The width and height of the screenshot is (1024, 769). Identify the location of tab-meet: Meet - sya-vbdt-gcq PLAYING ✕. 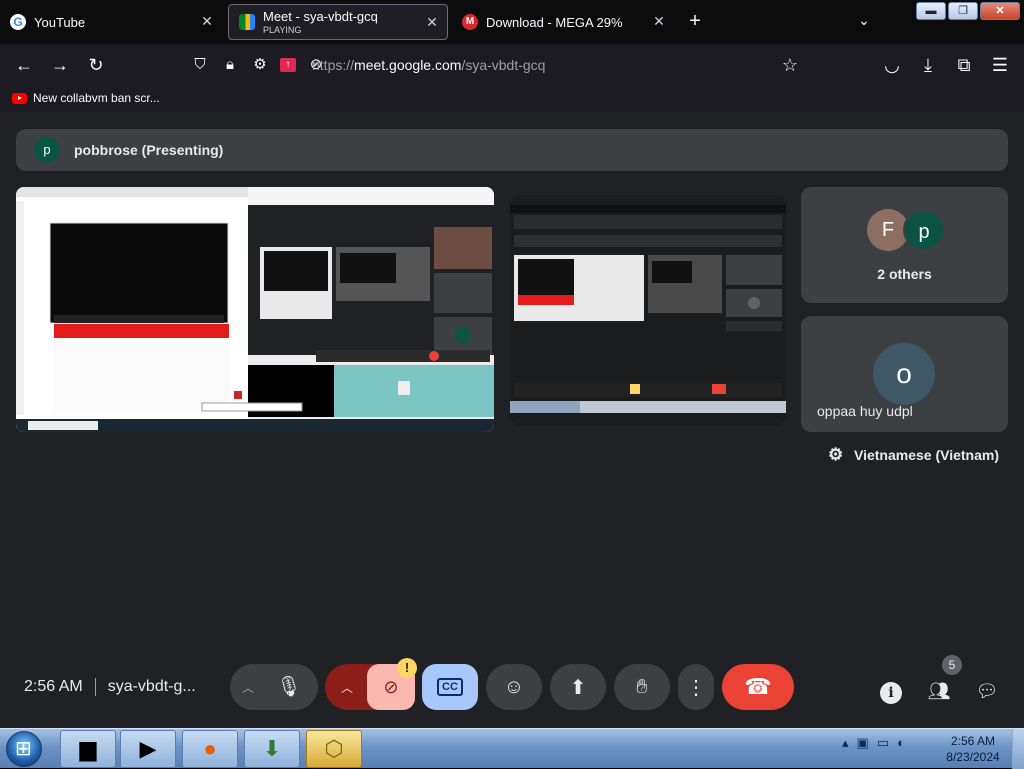
(338, 22).